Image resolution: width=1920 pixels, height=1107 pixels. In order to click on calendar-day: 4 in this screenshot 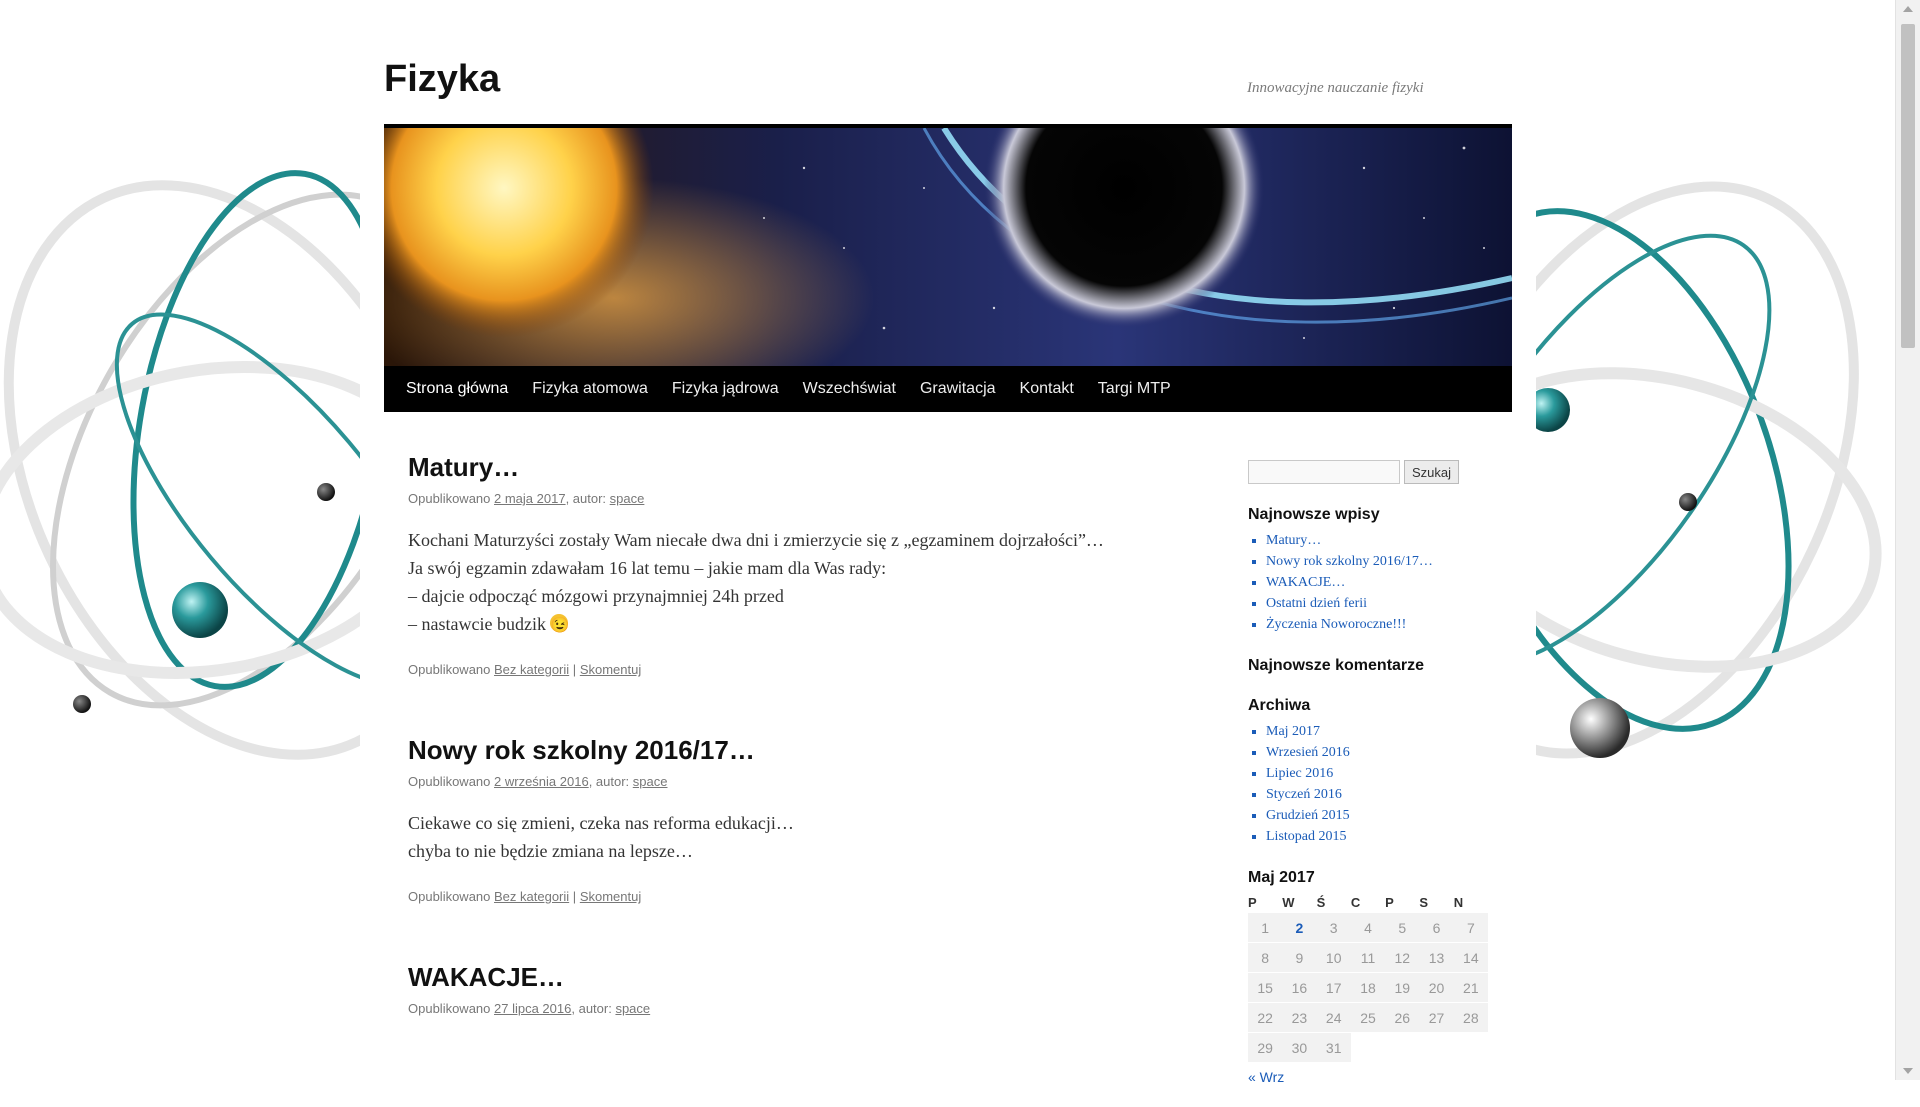, I will do `click(1368, 928)`.